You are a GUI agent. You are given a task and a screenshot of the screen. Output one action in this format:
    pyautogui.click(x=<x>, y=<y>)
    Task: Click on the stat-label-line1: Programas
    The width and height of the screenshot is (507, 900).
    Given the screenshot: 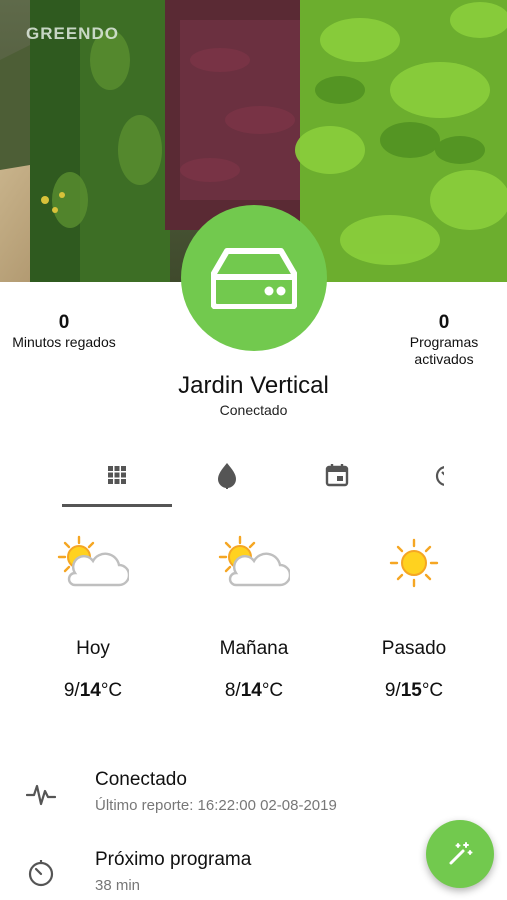 What is the action you would take?
    pyautogui.click(x=444, y=342)
    